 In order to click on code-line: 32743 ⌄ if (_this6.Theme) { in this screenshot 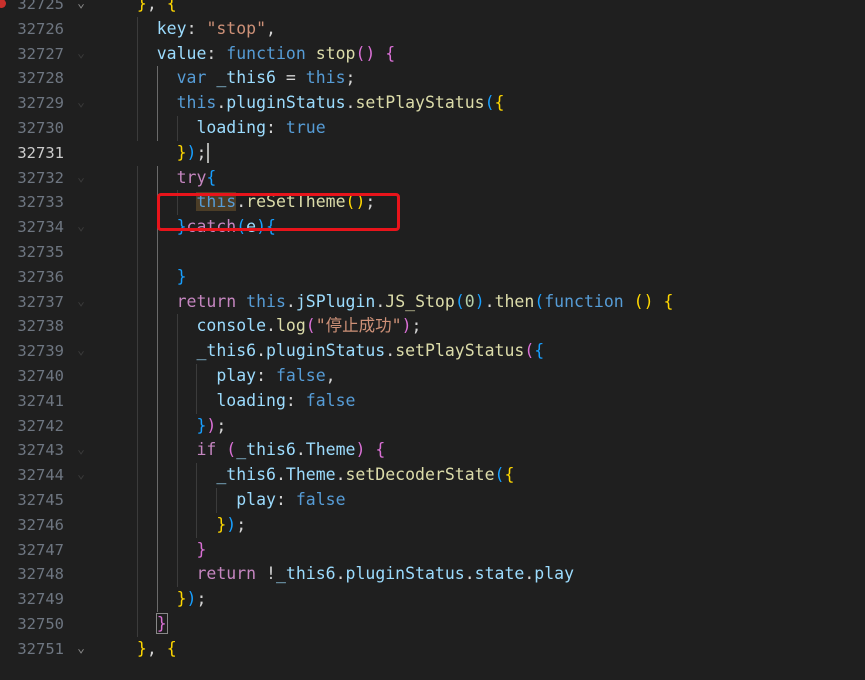, I will do `click(432, 450)`.